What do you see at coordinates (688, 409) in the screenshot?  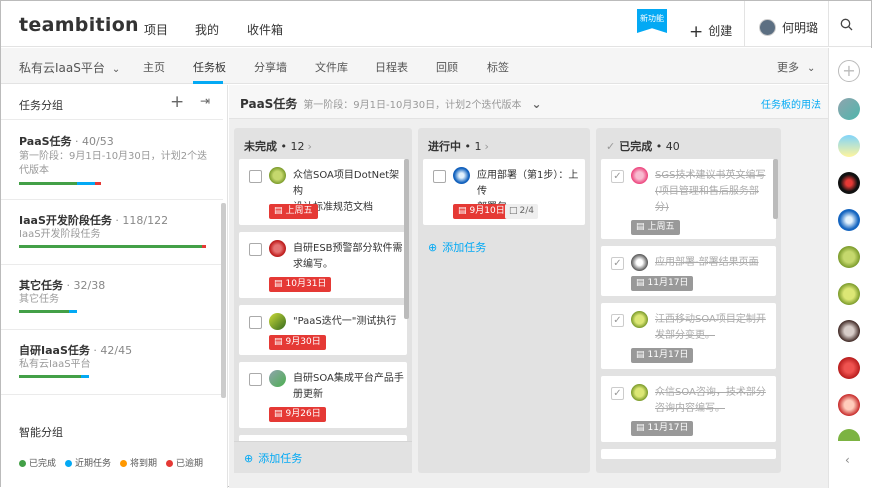 I see `task-card: ✓ 众信SOA咨询，技术部分 咨询内容编写。 ▤ 11月17日` at bounding box center [688, 409].